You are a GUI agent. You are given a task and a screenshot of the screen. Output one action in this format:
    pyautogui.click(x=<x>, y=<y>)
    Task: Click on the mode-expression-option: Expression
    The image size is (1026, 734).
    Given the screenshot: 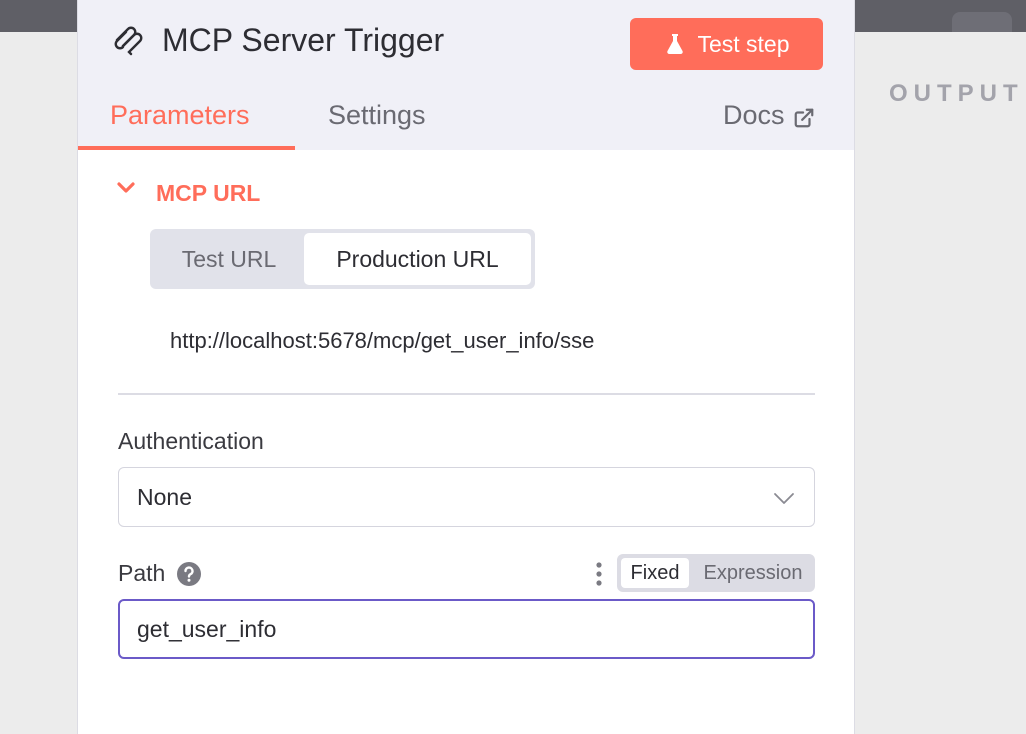 What is the action you would take?
    pyautogui.click(x=753, y=573)
    